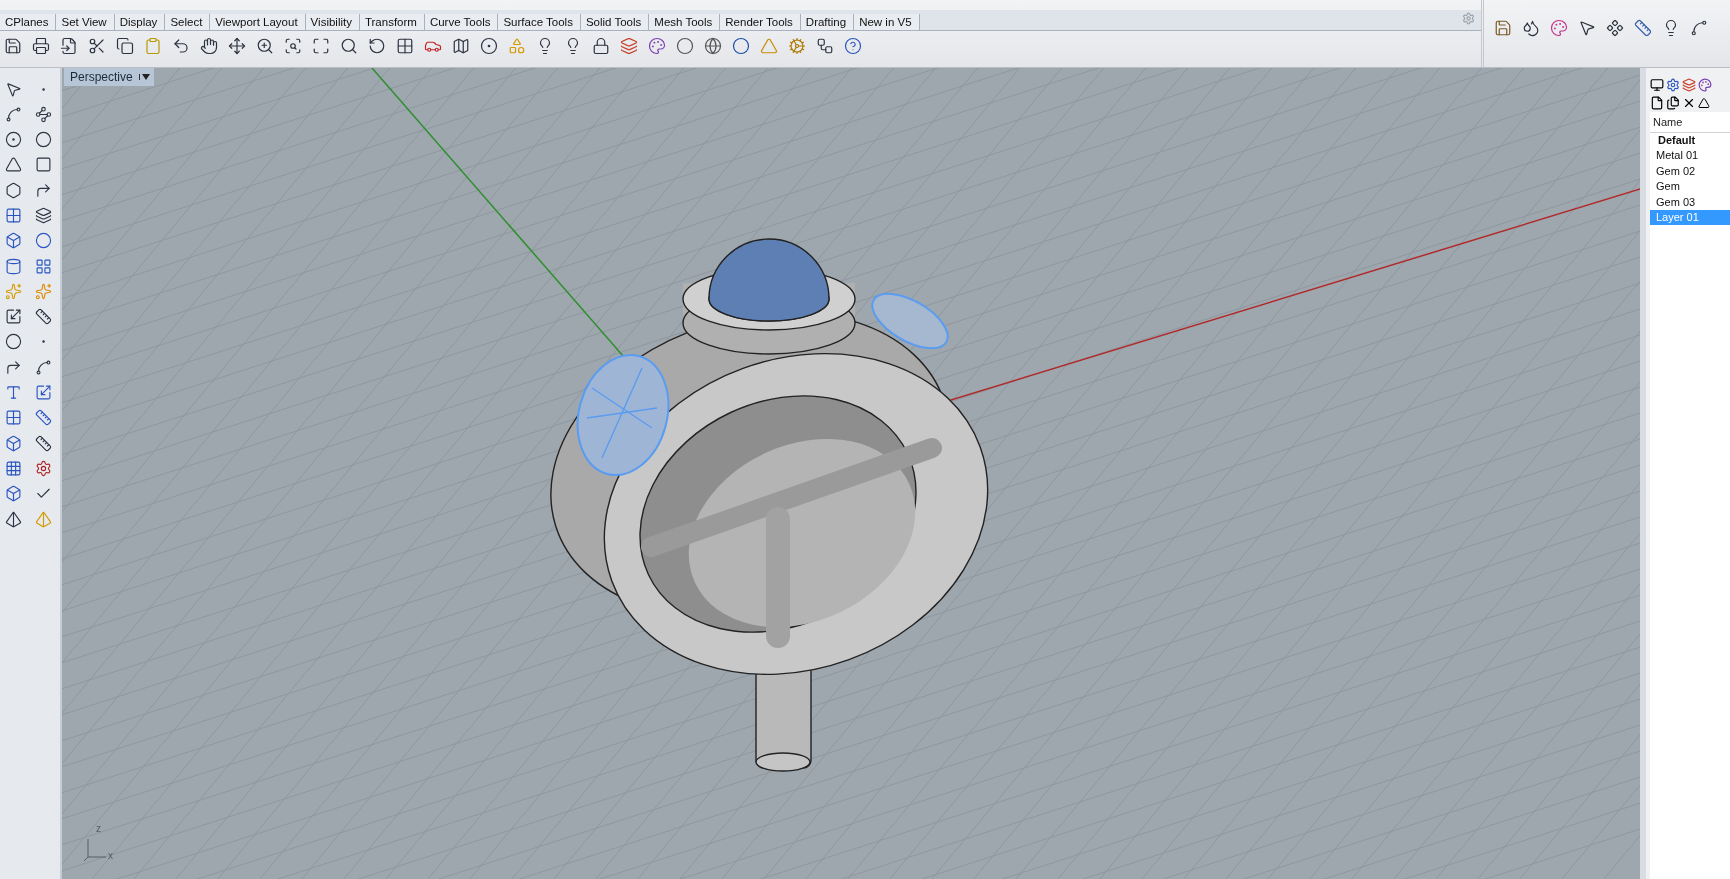 The image size is (1730, 879). What do you see at coordinates (1689, 85) in the screenshot?
I see `layers-icon` at bounding box center [1689, 85].